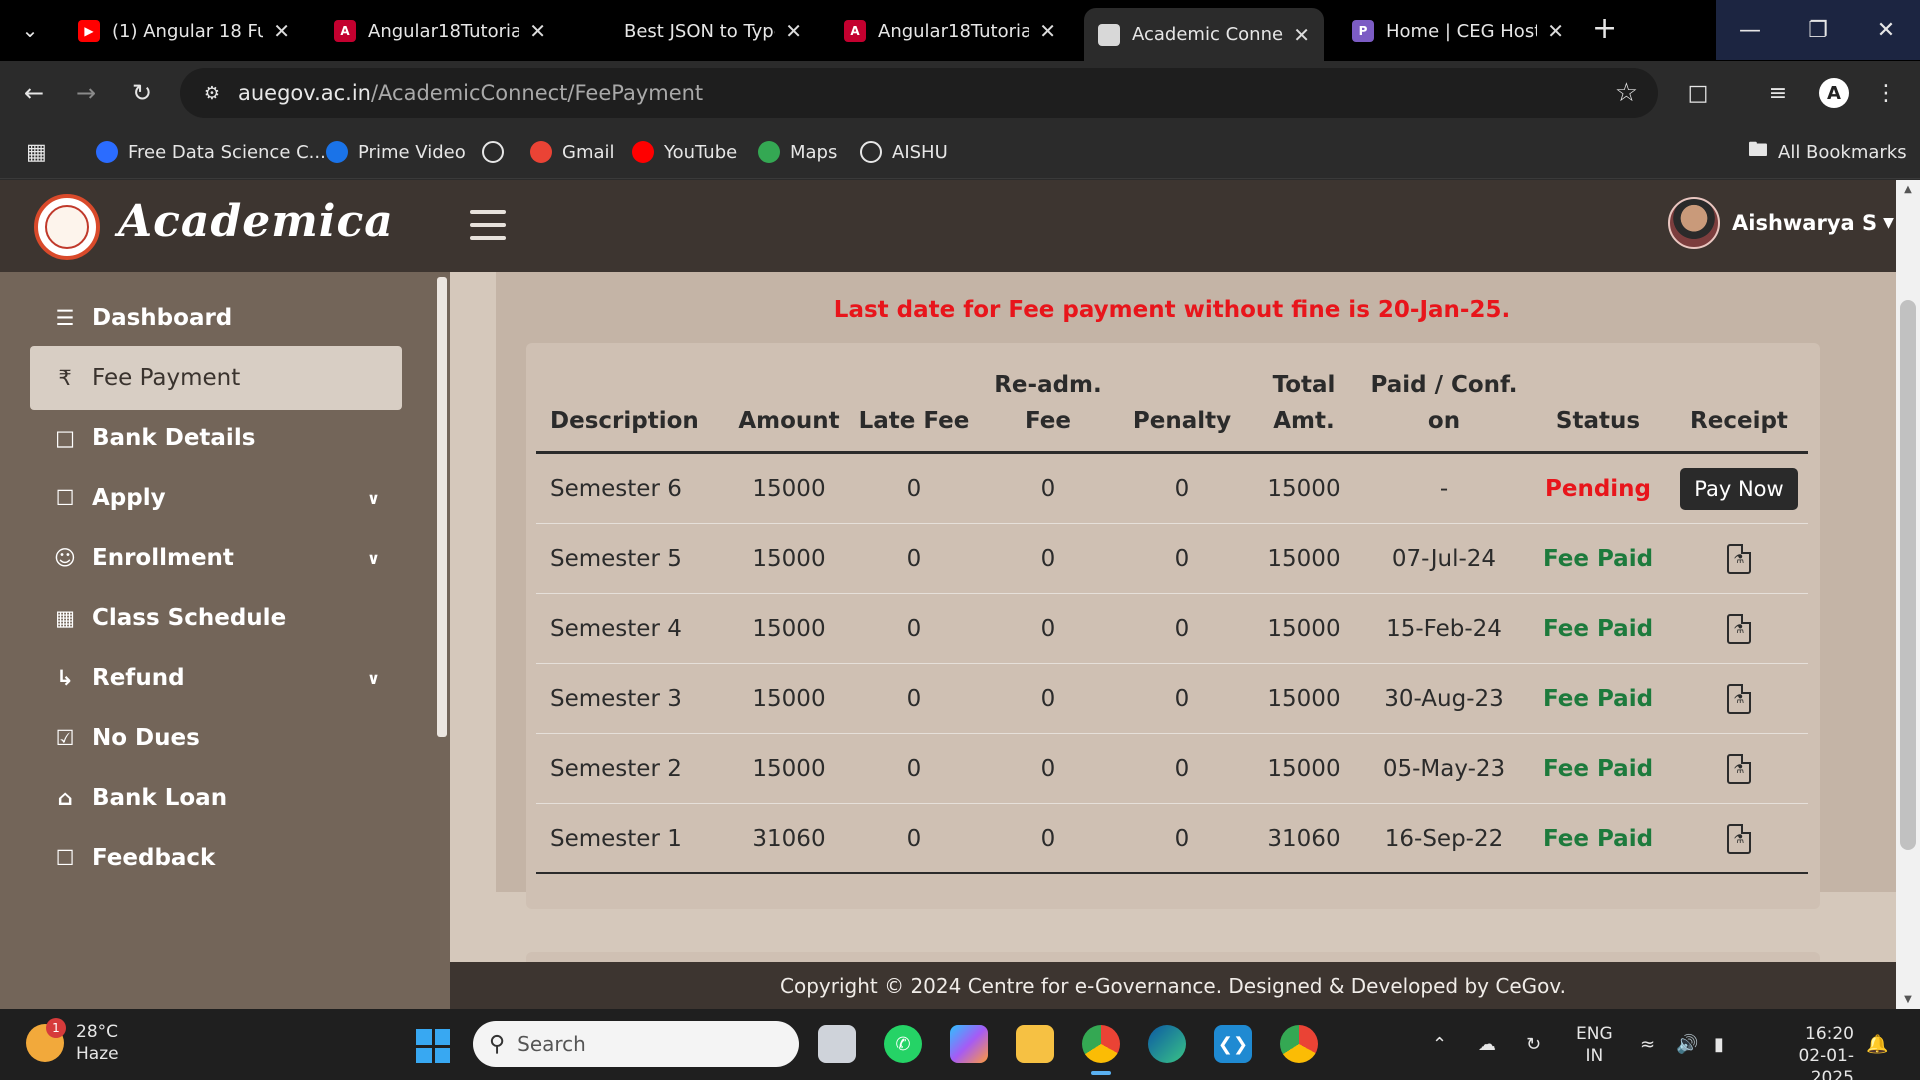 The height and width of the screenshot is (1080, 1920). What do you see at coordinates (1182, 769) in the screenshot?
I see `cell-penalty: 0` at bounding box center [1182, 769].